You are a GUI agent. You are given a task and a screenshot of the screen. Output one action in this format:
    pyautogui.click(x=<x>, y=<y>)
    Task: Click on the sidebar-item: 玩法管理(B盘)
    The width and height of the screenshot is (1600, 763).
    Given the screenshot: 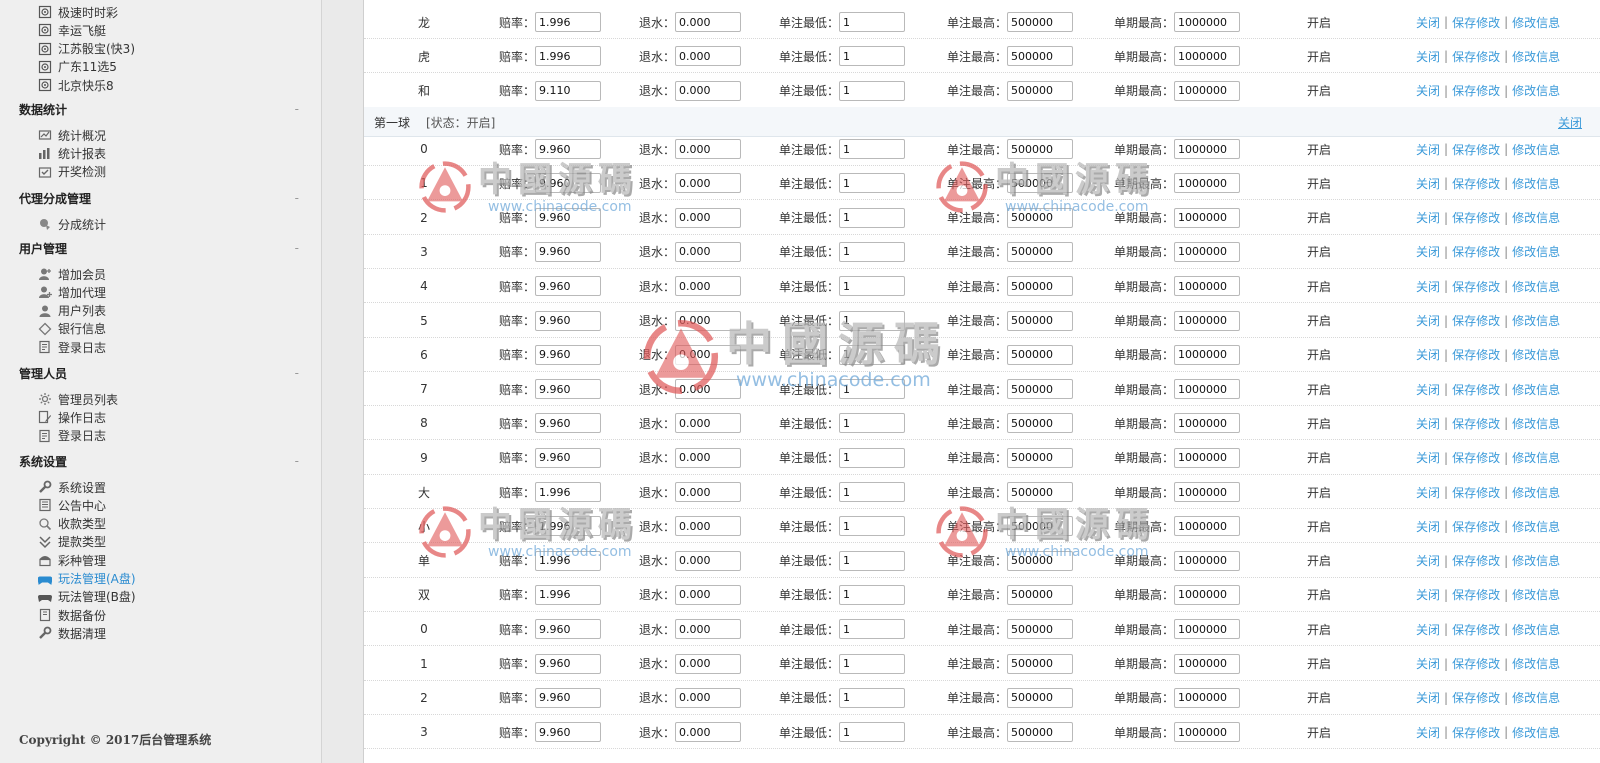 What is the action you would take?
    pyautogui.click(x=87, y=597)
    